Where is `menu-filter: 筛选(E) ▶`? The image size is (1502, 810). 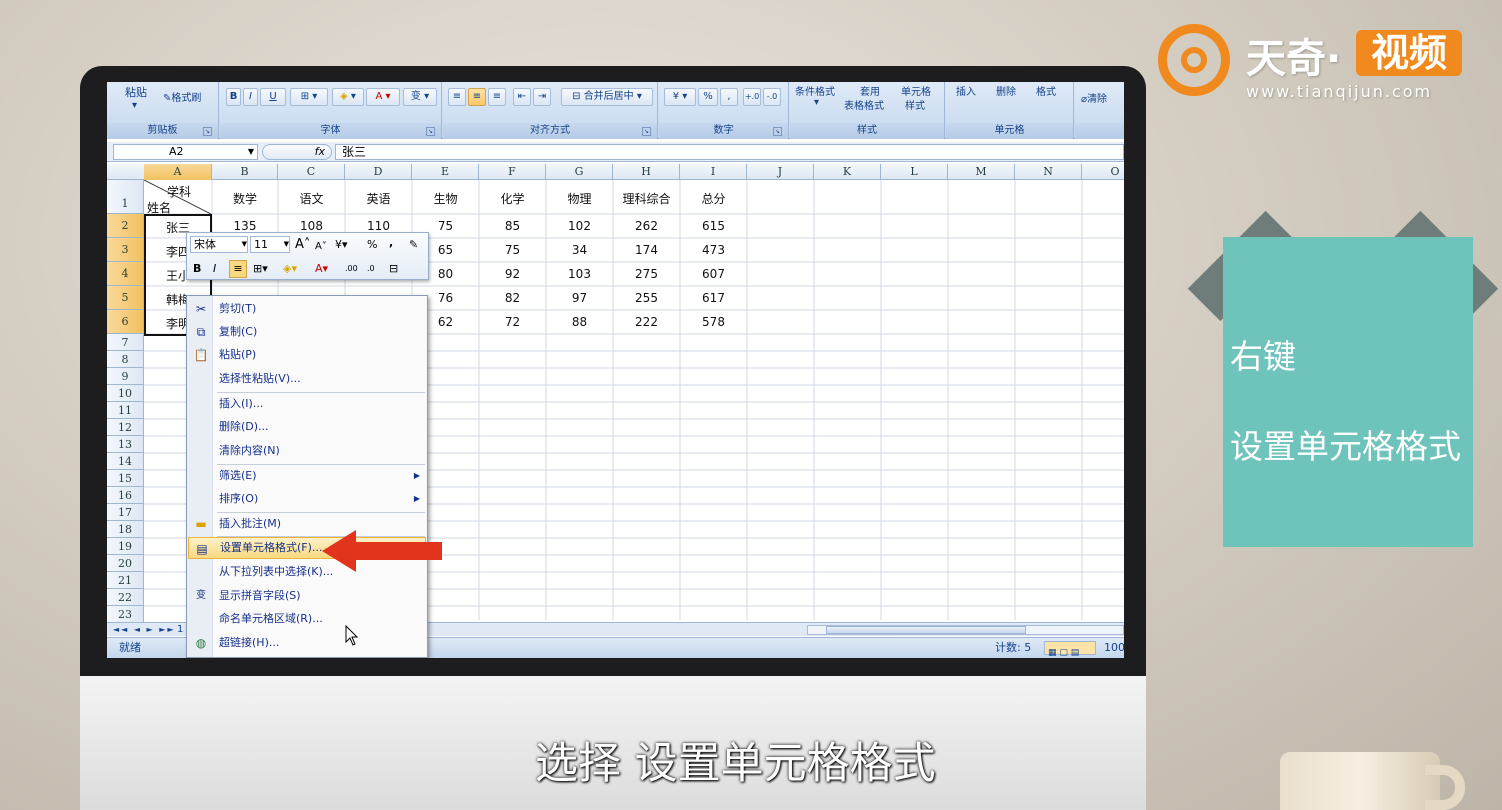
menu-filter: 筛选(E) ▶ is located at coordinates (307, 476).